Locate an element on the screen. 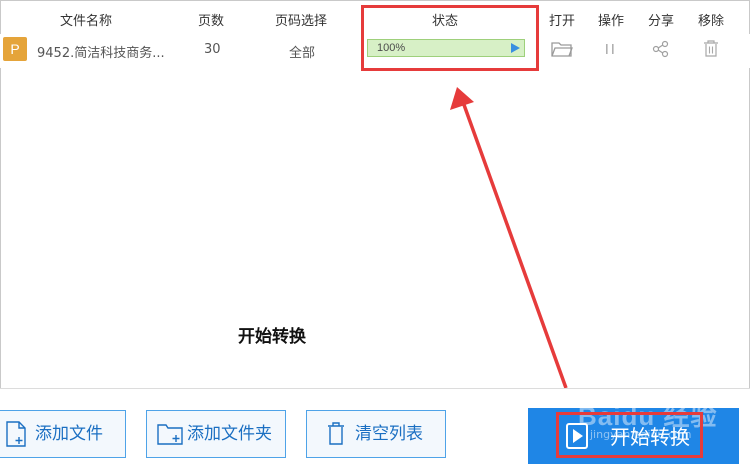 This screenshot has width=750, height=466. caption-text: 开始转换 is located at coordinates (272, 337).